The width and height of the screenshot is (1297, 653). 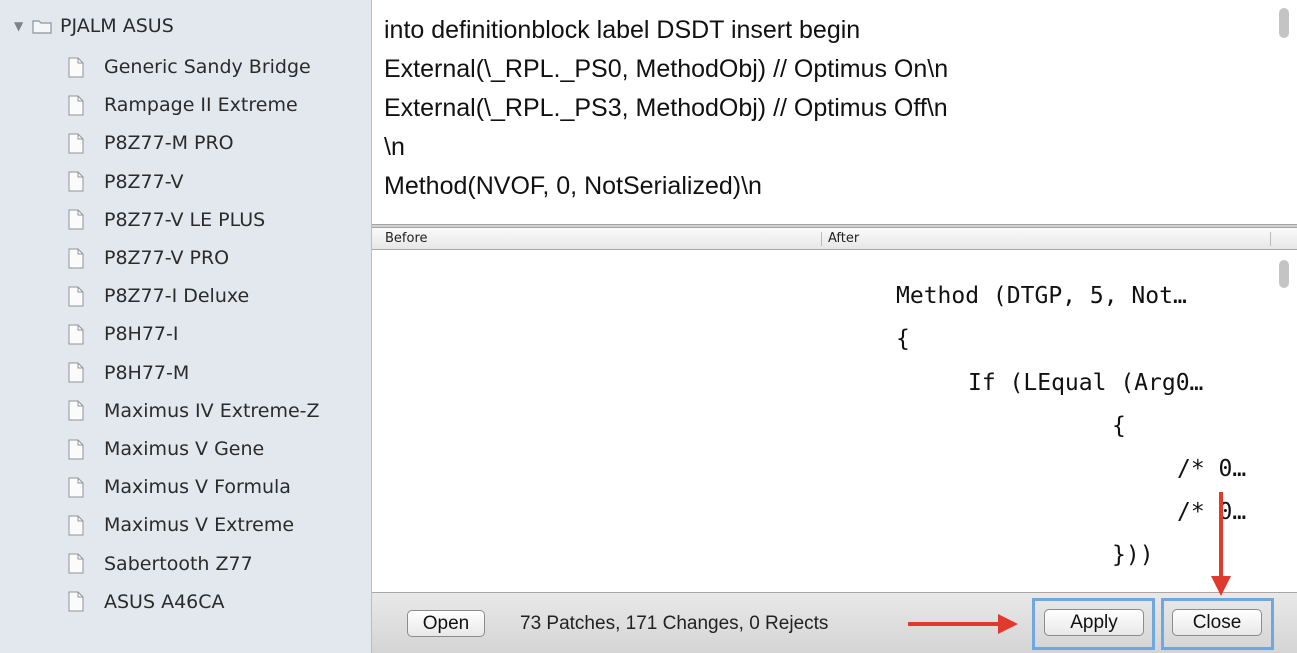 I want to click on sidebar-item: ASUS A46CA, so click(x=146, y=602).